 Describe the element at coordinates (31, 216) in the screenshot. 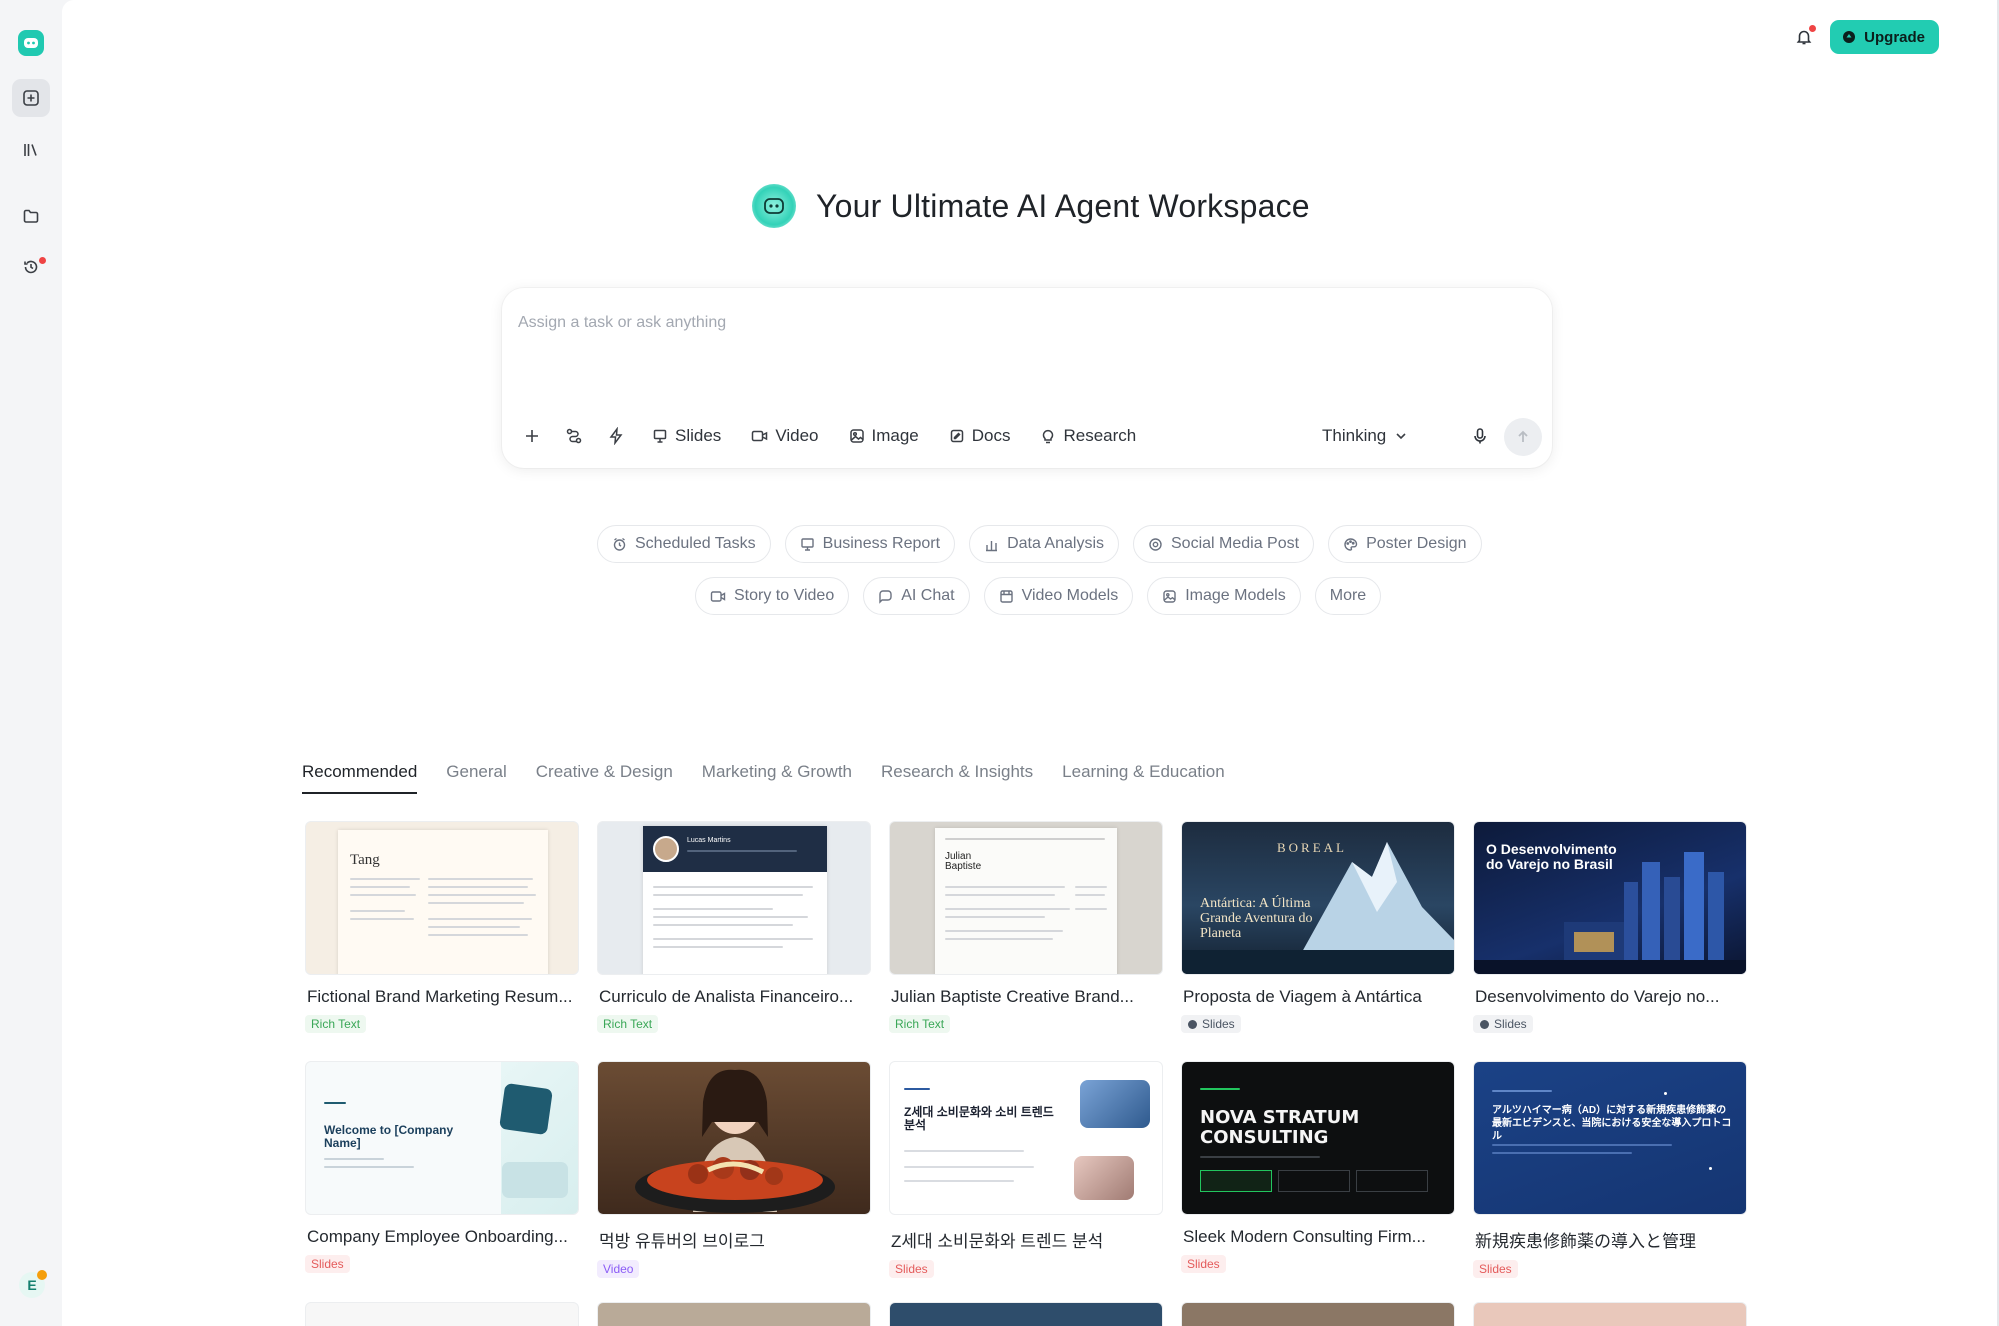

I see `folder-button` at that location.